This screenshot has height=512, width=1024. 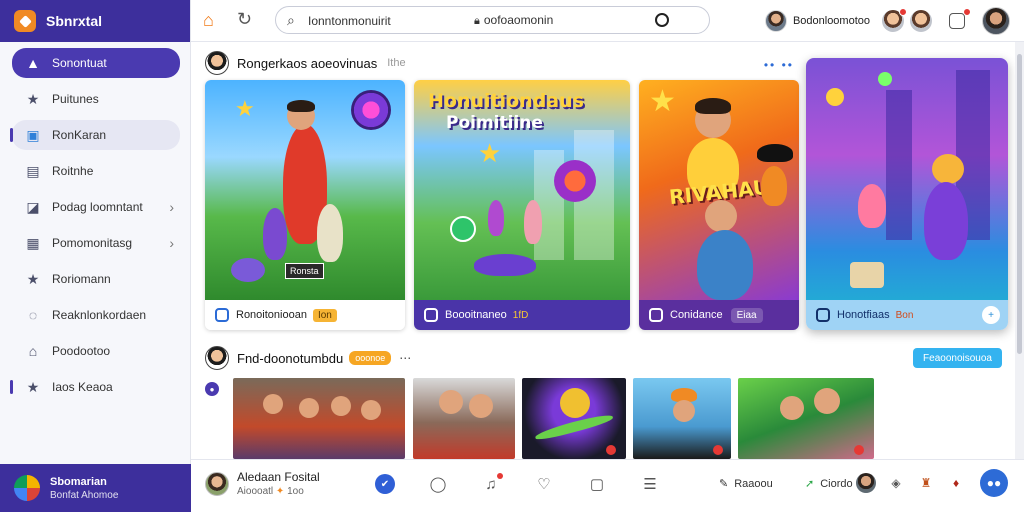 I want to click on check-icon: ✔, so click(x=385, y=484).